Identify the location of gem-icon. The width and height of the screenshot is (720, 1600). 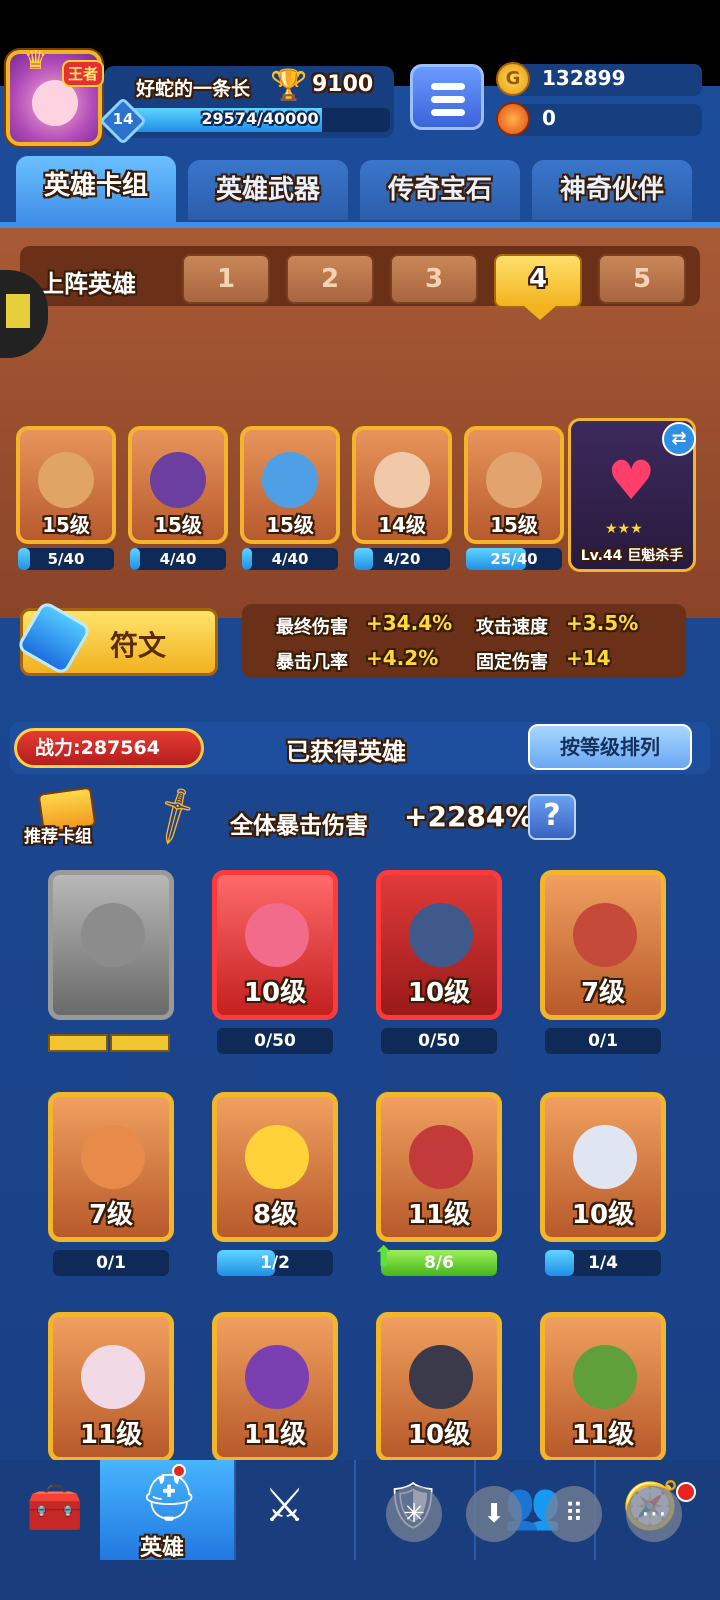
(513, 119).